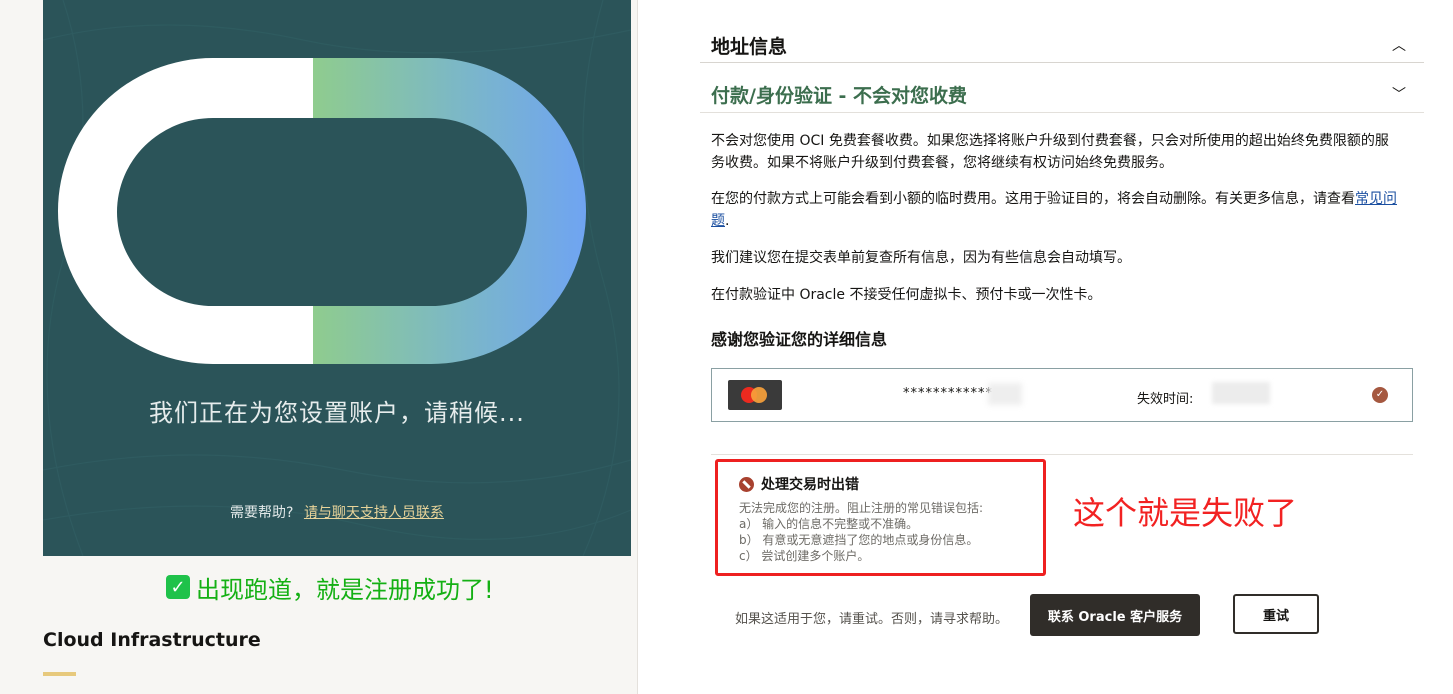  Describe the element at coordinates (178, 587) in the screenshot. I see `check-icon: ✓` at that location.